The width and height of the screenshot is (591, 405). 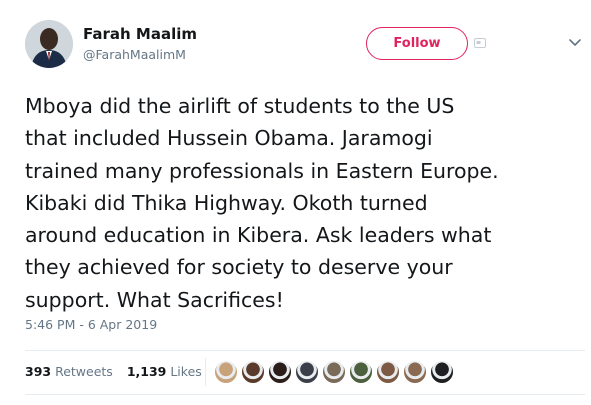 What do you see at coordinates (205, 372) in the screenshot?
I see `stats-separator` at bounding box center [205, 372].